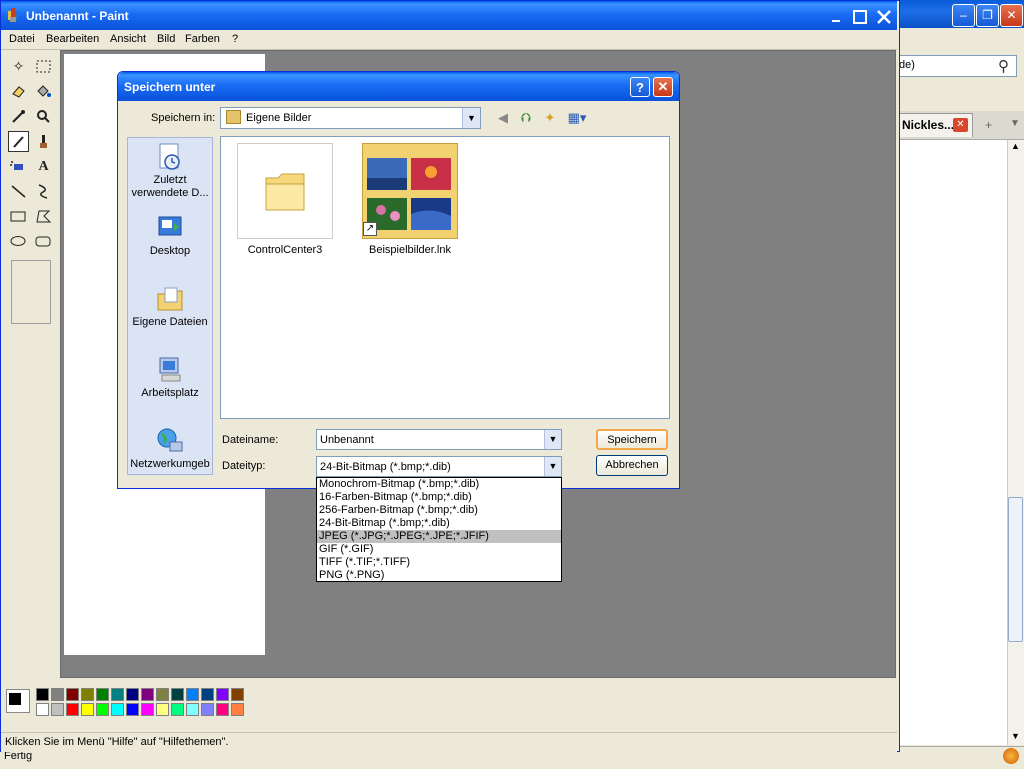  Describe the element at coordinates (285, 250) in the screenshot. I see `file-name: ControlCenter3` at that location.